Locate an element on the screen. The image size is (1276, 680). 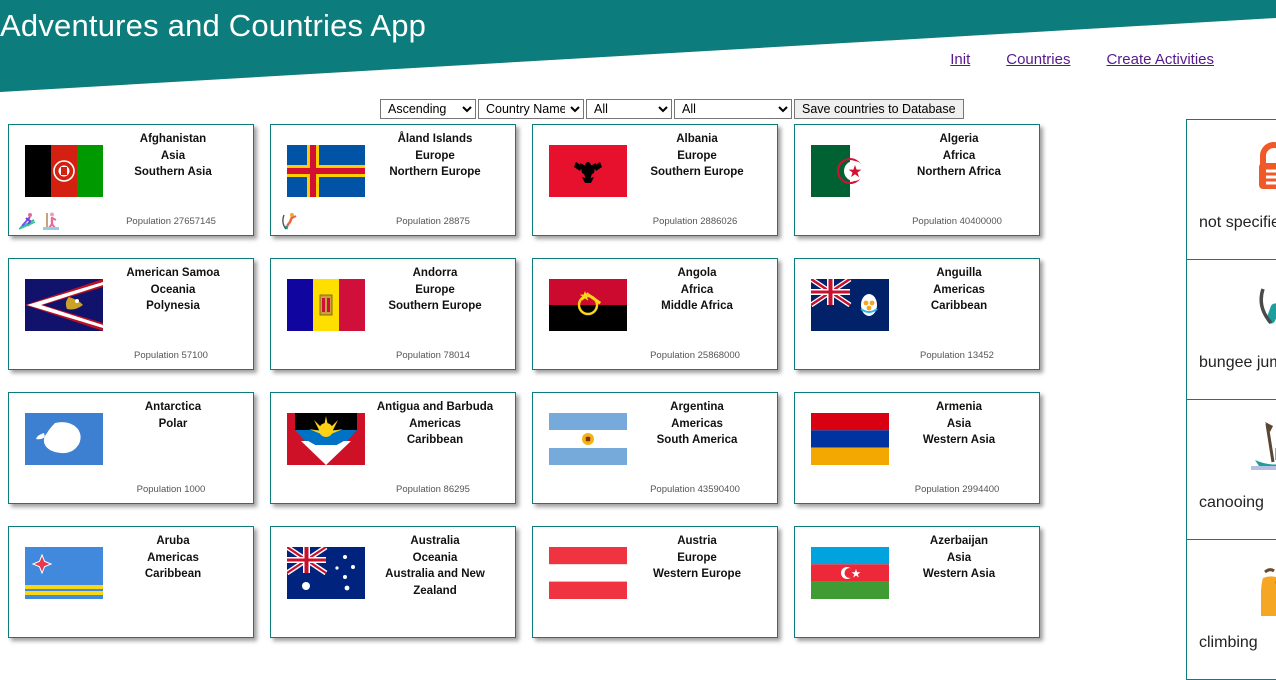
save-countries-button: Save countries to Database is located at coordinates (879, 109).